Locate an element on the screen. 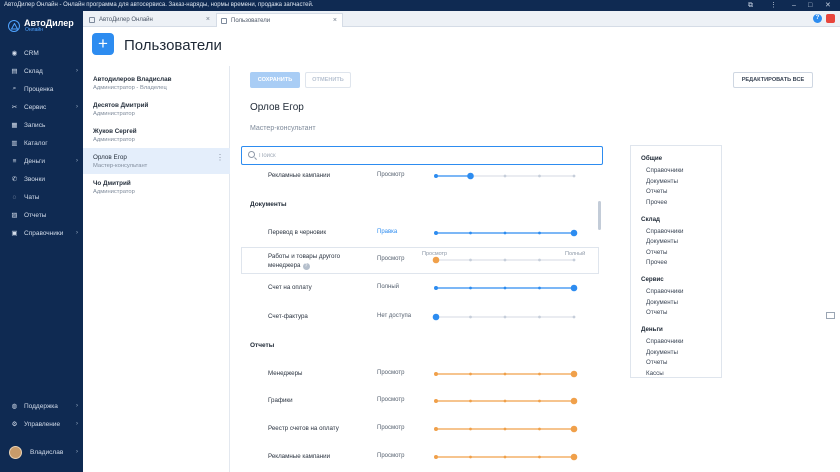 The image size is (840, 472). permission-label: Графики is located at coordinates (280, 400).